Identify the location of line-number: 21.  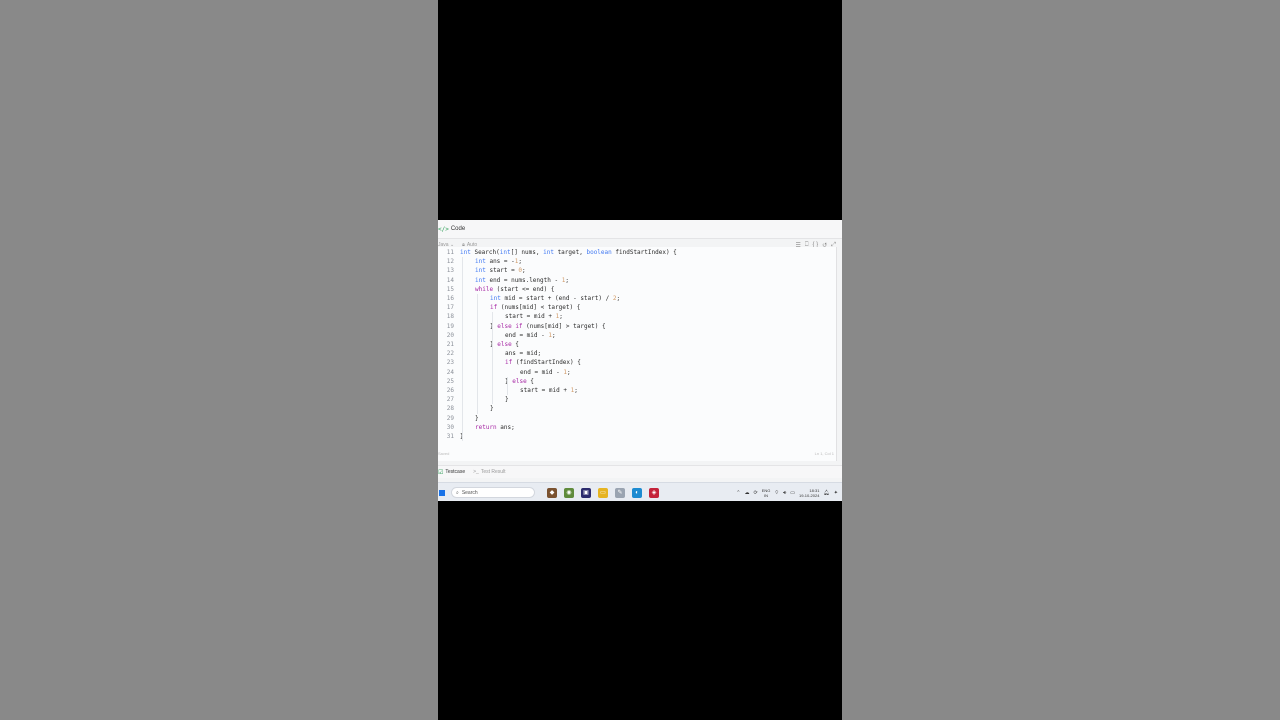
(450, 344).